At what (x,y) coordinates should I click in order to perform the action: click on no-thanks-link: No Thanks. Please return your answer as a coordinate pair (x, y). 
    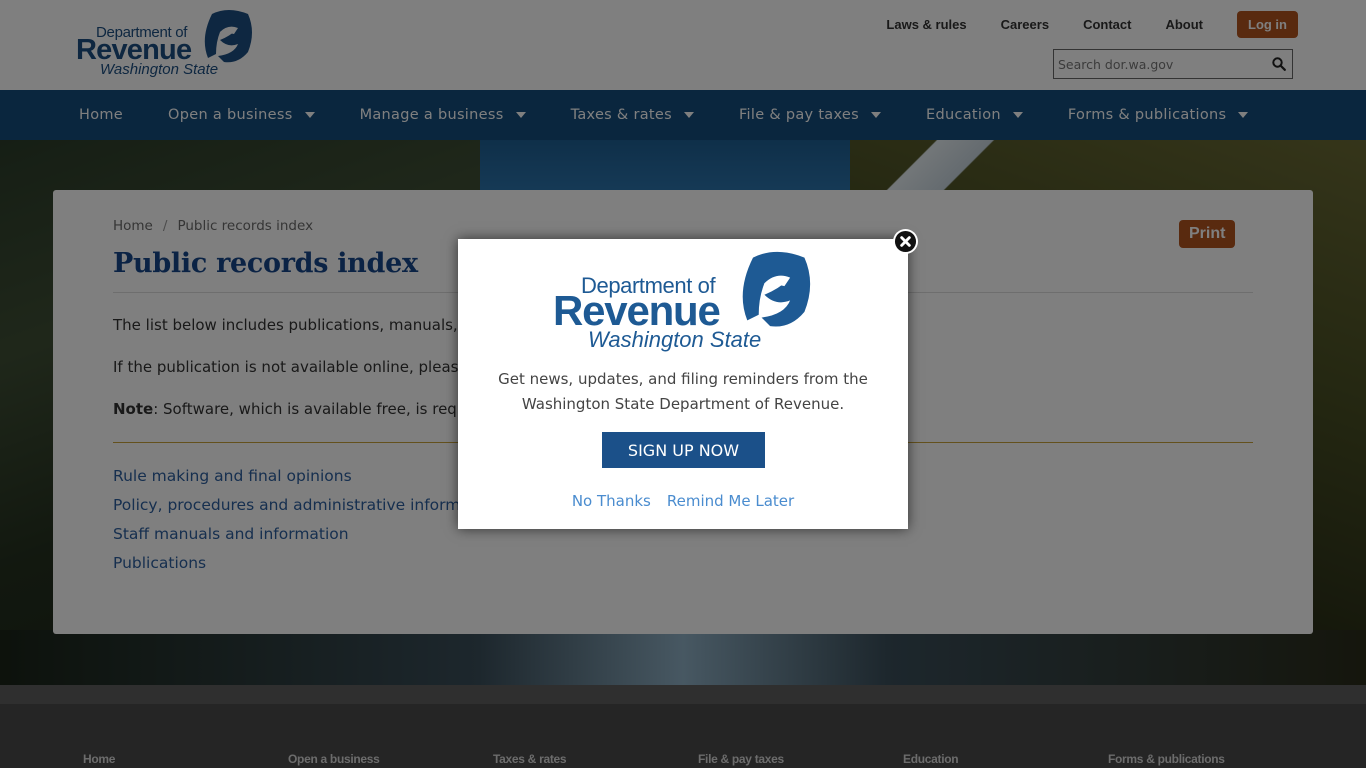
    Looking at the image, I should click on (611, 501).